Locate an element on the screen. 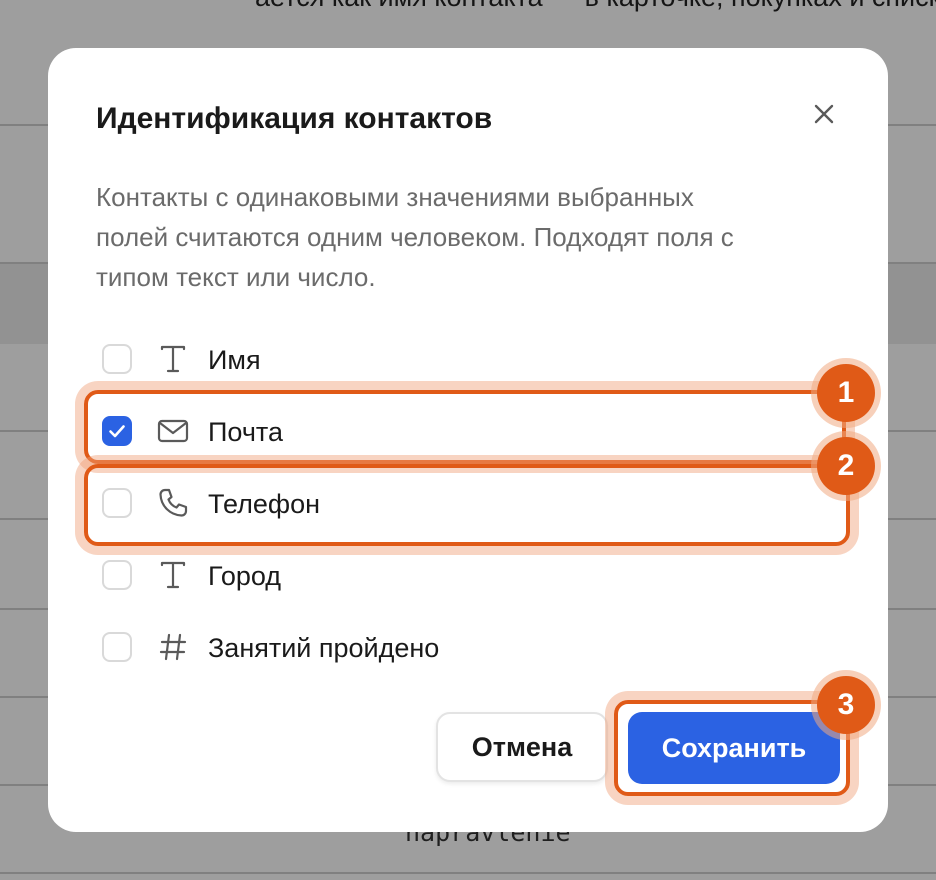 The image size is (936, 880). field-option-city: Город is located at coordinates (452, 578).